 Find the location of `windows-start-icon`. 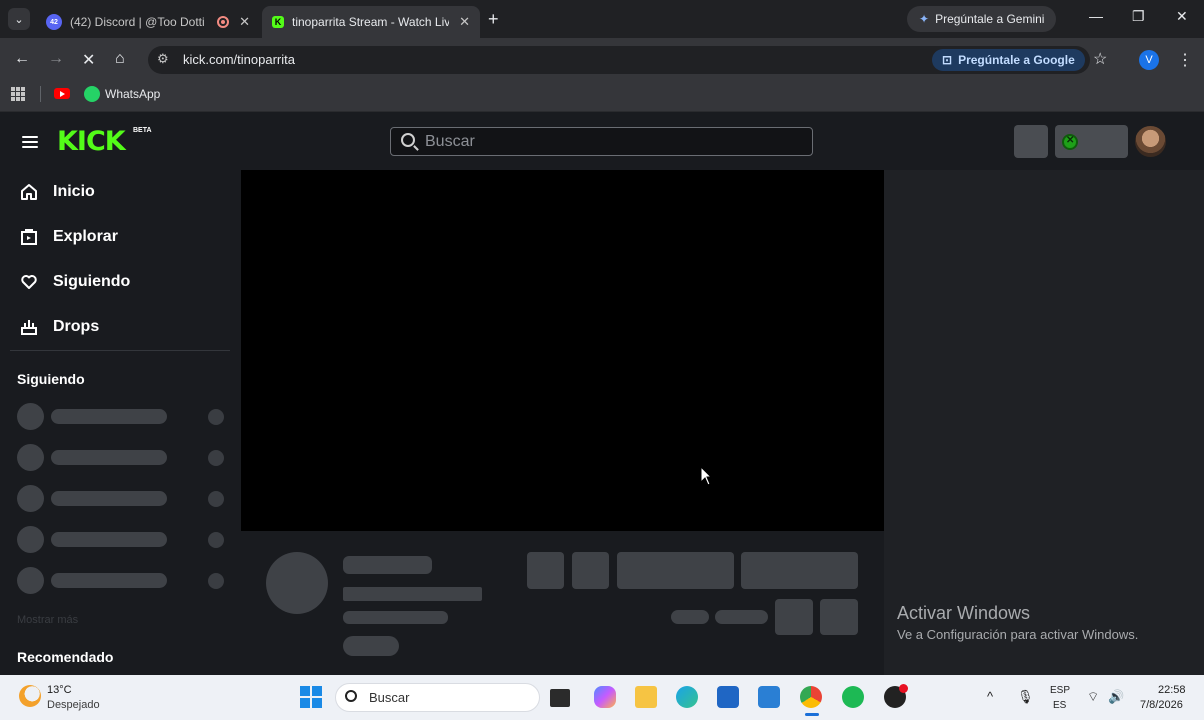

windows-start-icon is located at coordinates (311, 697).